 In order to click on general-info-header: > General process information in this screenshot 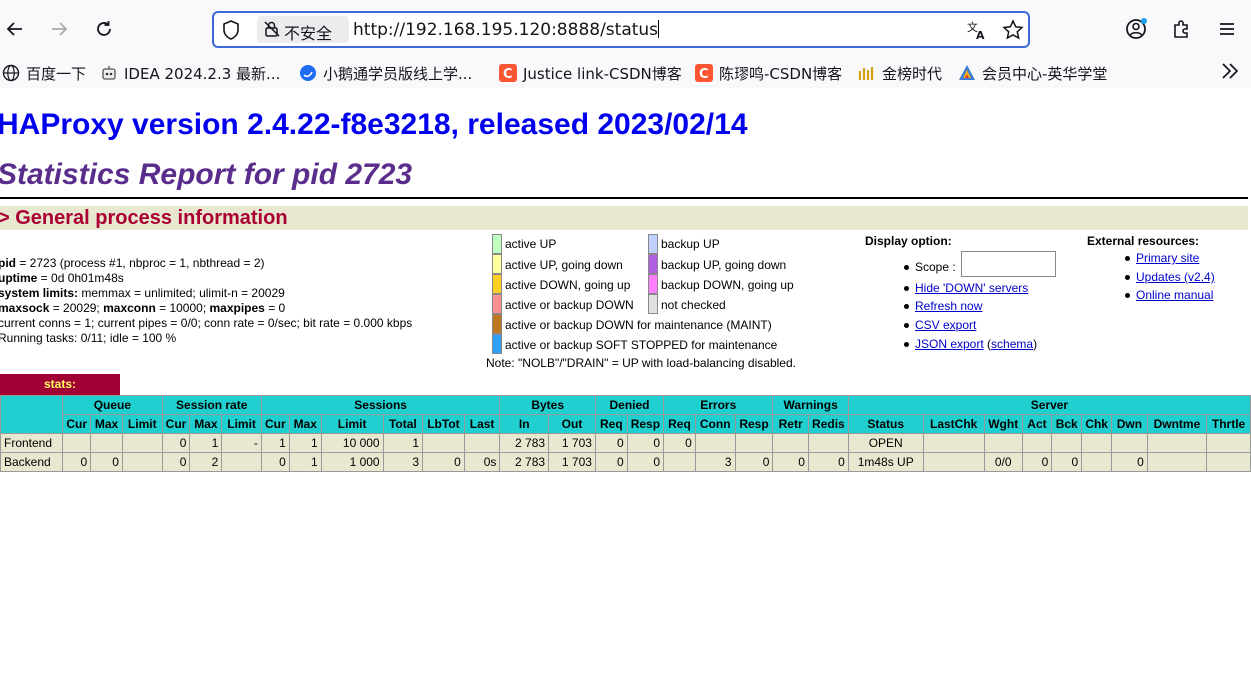, I will do `click(624, 218)`.